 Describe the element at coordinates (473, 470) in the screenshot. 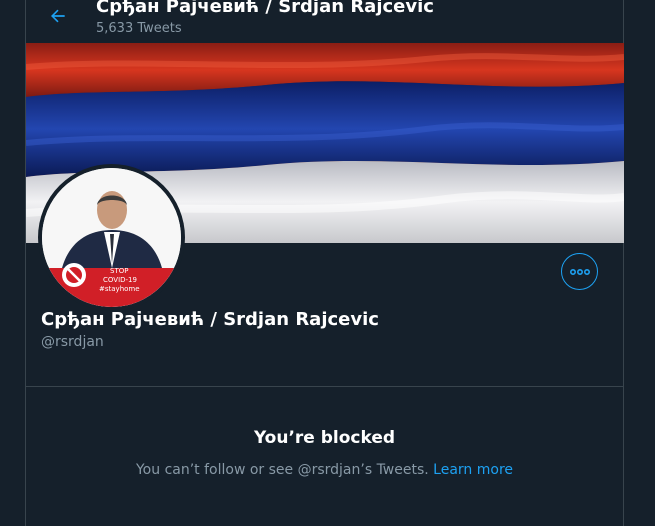

I see `learn-more-link: Learn more` at that location.